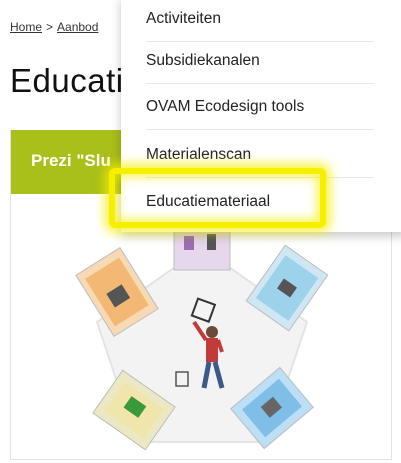 The image size is (401, 463). Describe the element at coordinates (260, 61) in the screenshot. I see `menu-item-subsidiekanalen: Subsidiekanalen` at that location.